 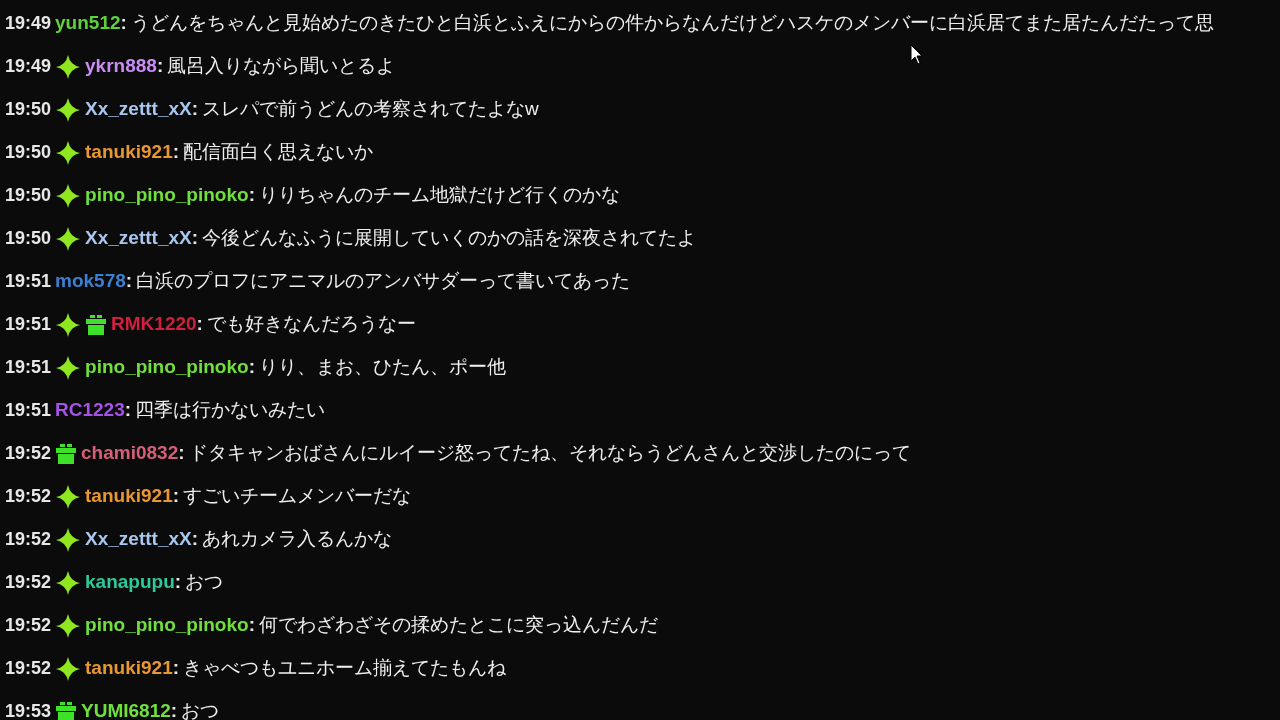 What do you see at coordinates (88, 23) in the screenshot?
I see `username: yun512` at bounding box center [88, 23].